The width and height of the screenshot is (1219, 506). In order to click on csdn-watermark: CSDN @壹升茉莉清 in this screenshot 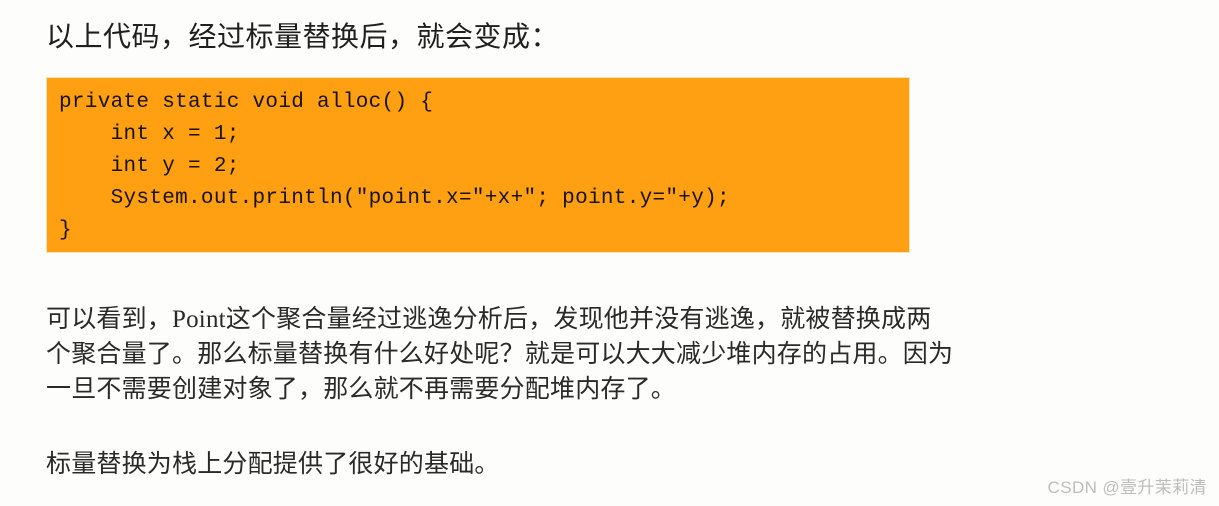, I will do `click(1127, 485)`.